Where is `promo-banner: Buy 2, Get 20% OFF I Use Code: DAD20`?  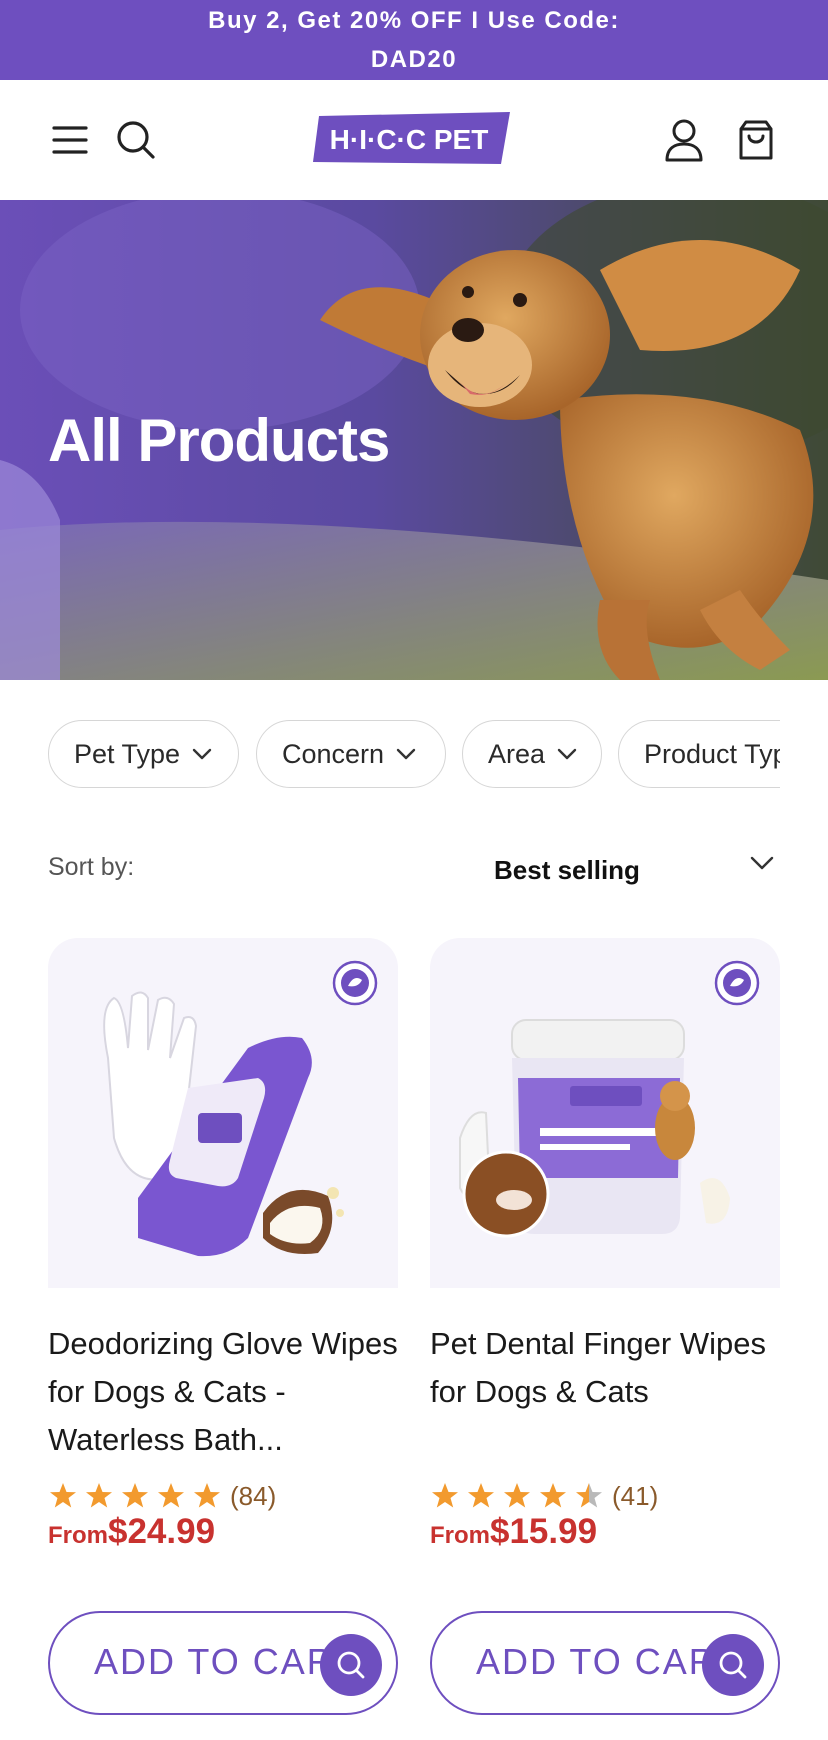 promo-banner: Buy 2, Get 20% OFF I Use Code: DAD20 is located at coordinates (414, 40).